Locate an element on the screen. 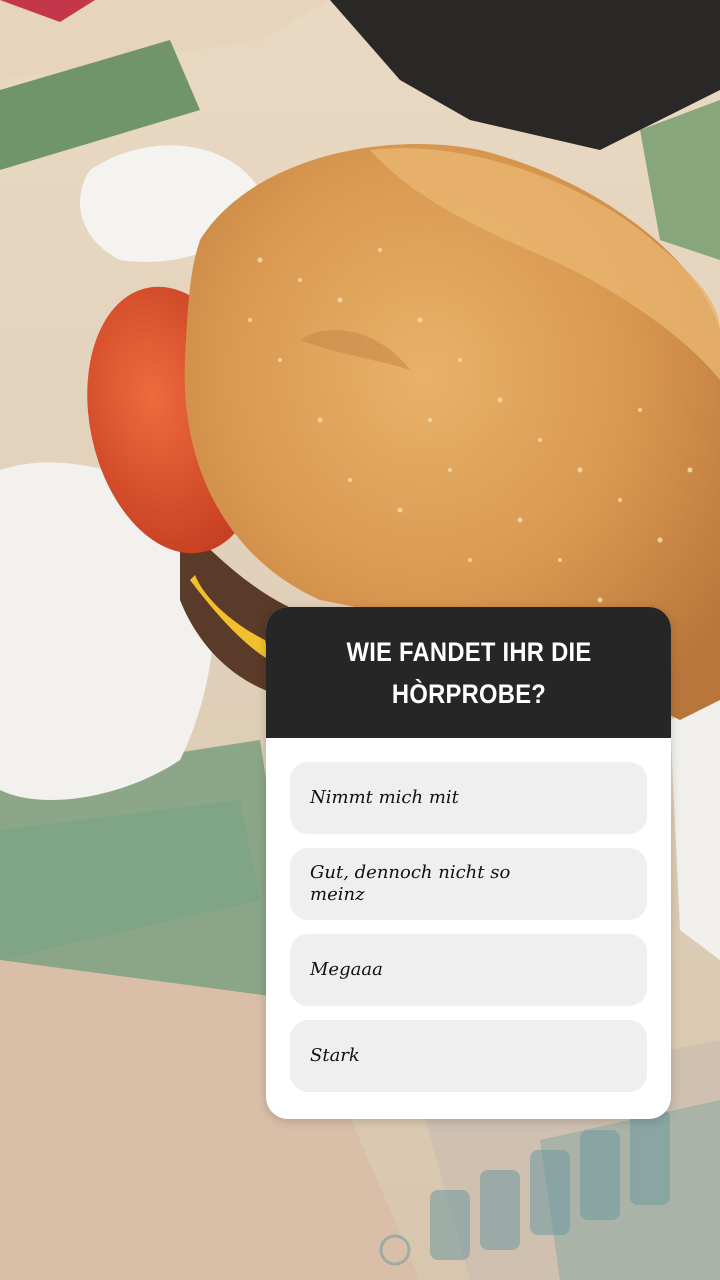 The image size is (720, 1280). quiz-option-4: Stark is located at coordinates (468, 1056).